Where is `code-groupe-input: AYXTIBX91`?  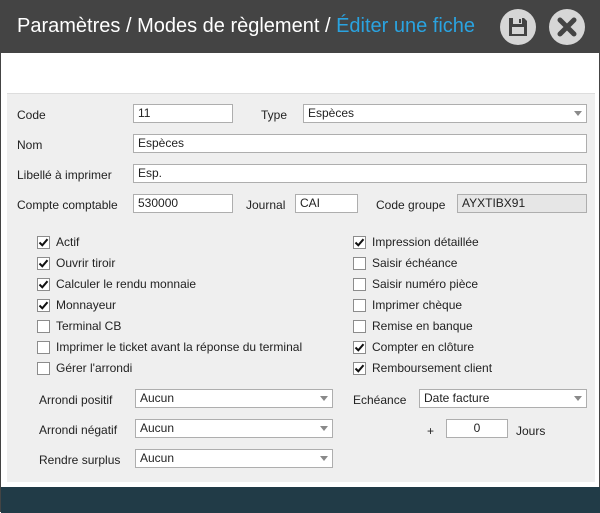 code-groupe-input: AYXTIBX91 is located at coordinates (522, 203).